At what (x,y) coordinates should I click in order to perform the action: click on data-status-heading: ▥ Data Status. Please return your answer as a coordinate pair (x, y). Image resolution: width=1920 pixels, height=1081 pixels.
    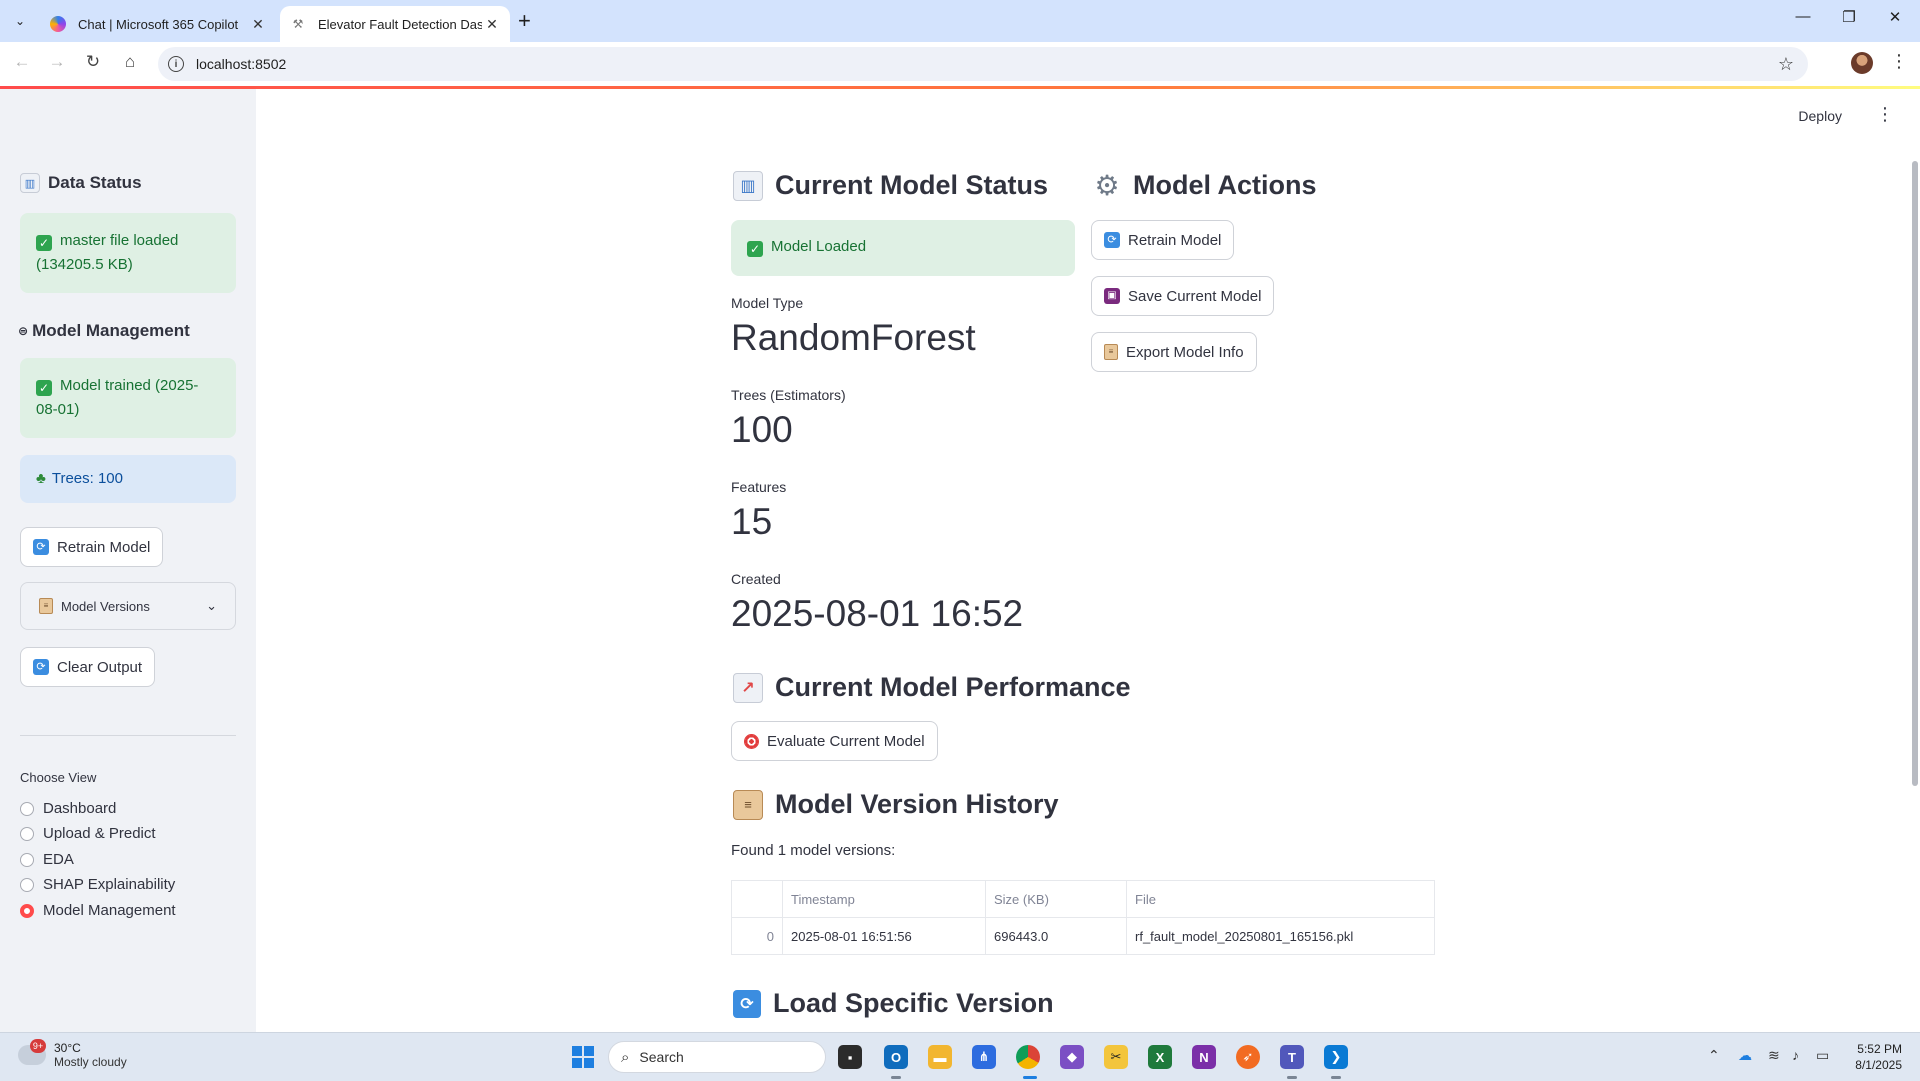
    Looking at the image, I should click on (81, 183).